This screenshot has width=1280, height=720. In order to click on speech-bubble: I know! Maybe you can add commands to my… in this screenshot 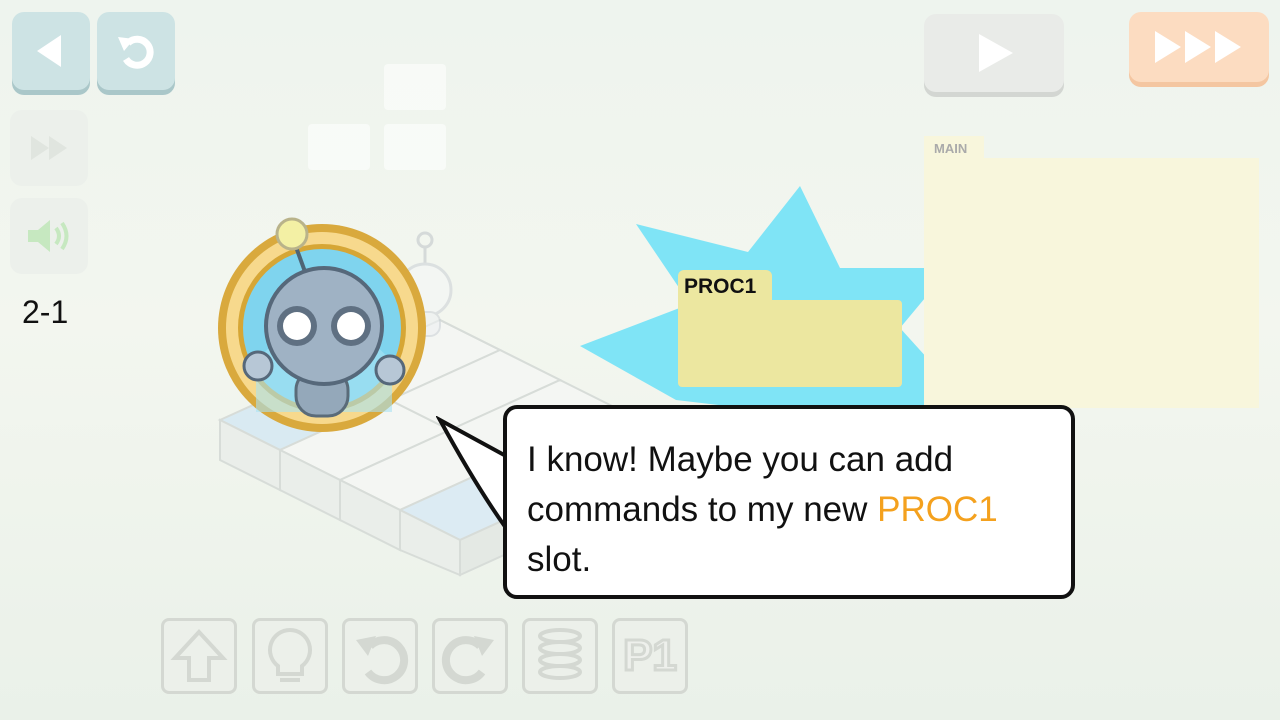, I will do `click(789, 502)`.